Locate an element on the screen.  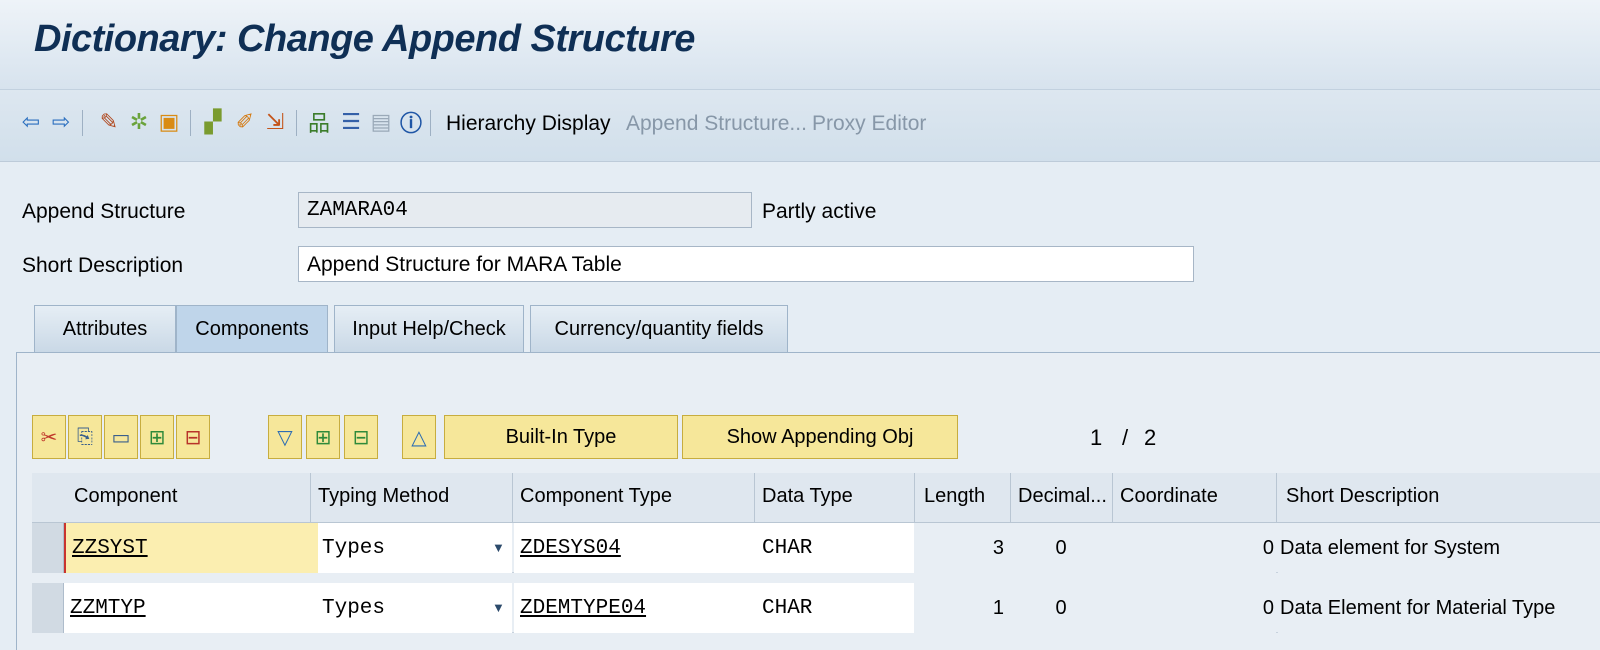
component-cell: ZZMTYP is located at coordinates (191, 608).